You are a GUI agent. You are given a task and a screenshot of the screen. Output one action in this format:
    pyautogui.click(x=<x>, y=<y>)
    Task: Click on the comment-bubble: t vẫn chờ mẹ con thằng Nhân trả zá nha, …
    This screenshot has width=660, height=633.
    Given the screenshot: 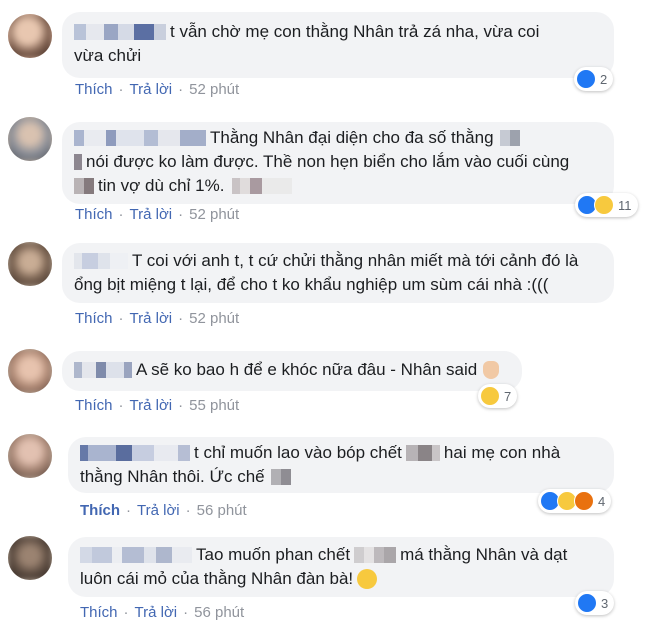 What is the action you would take?
    pyautogui.click(x=338, y=45)
    